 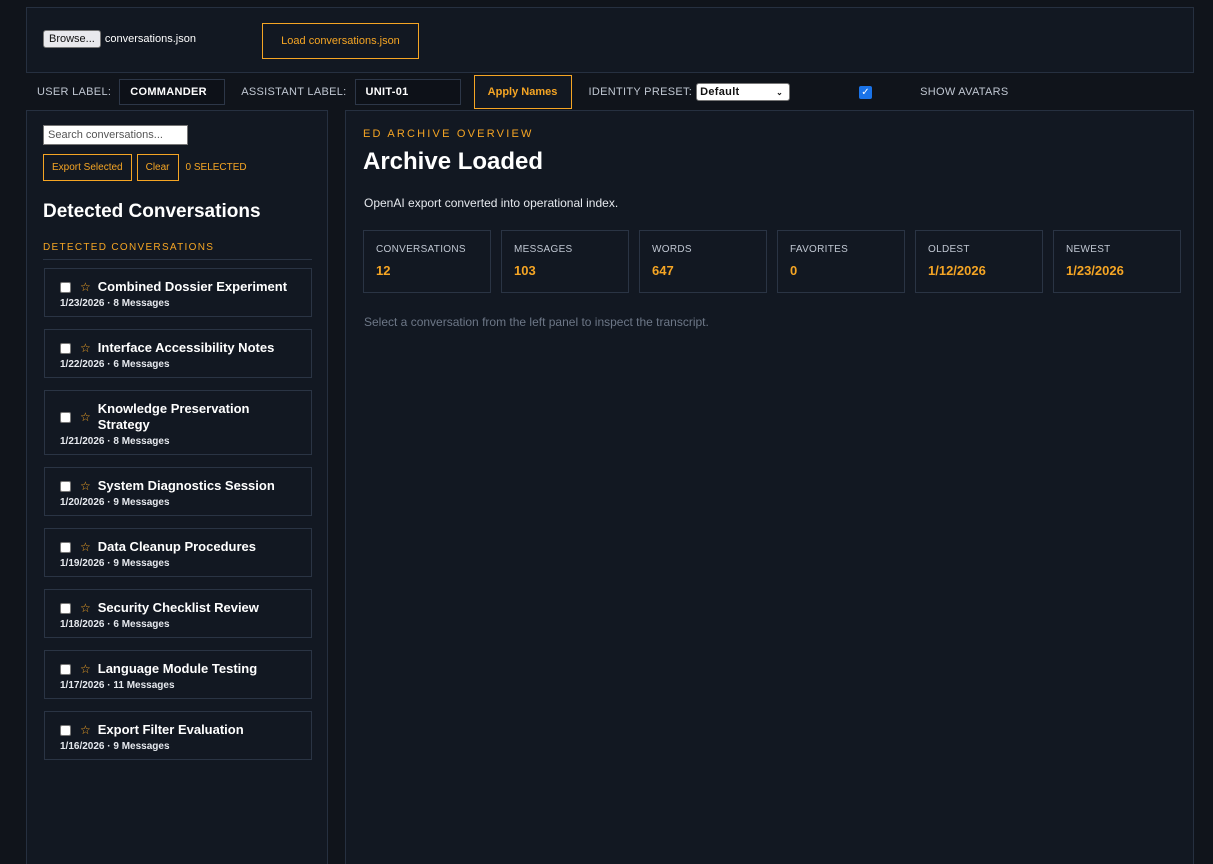 I want to click on stat-label: MESSAGES, so click(x=543, y=249).